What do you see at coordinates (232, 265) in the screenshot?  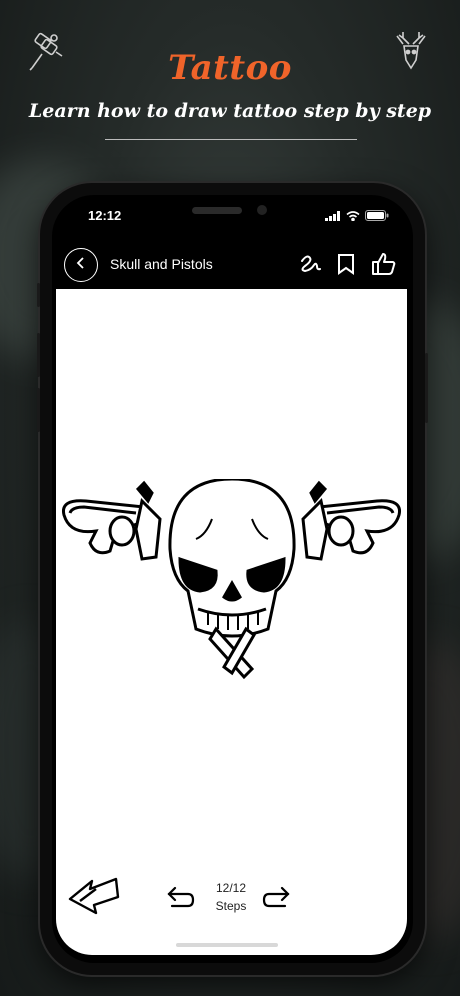 I see `top-nav: Skull and Pistols` at bounding box center [232, 265].